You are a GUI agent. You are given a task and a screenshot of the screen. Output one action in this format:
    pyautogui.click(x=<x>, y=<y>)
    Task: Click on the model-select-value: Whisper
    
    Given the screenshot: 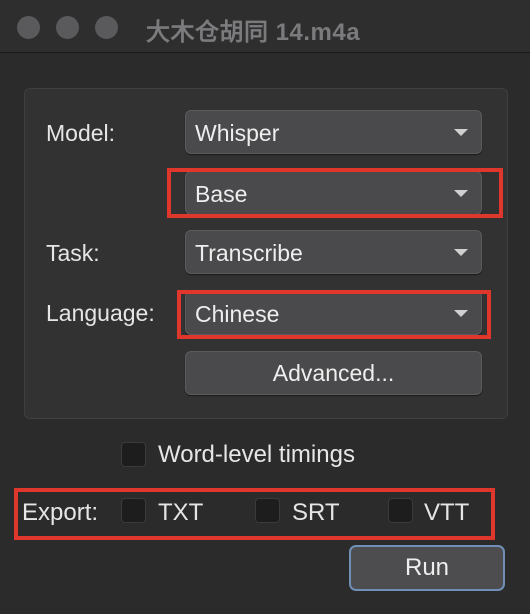 What is the action you would take?
    pyautogui.click(x=237, y=133)
    